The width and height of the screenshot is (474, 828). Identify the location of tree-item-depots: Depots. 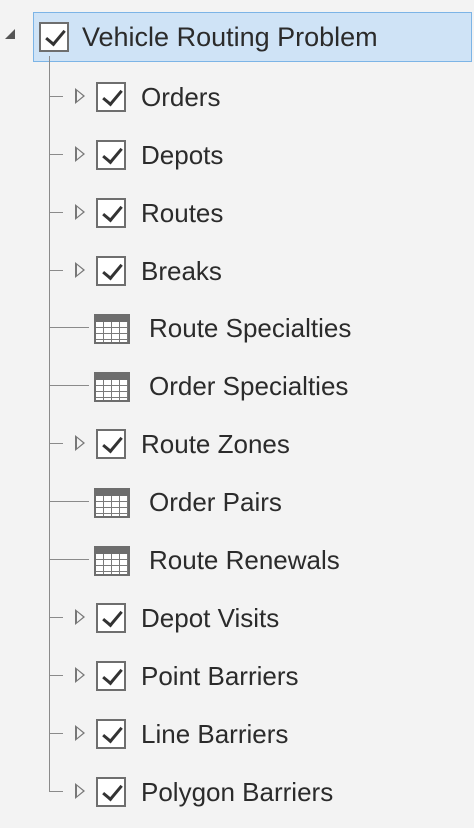
(237, 155).